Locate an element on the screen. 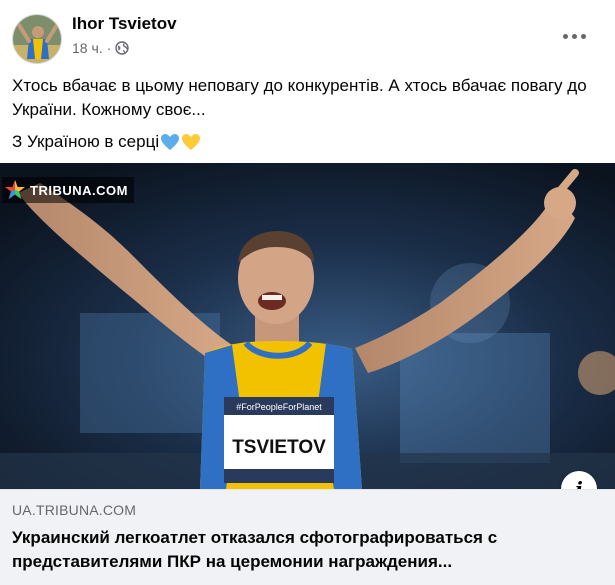  bib-name-text: TSVIETOV is located at coordinates (279, 447).